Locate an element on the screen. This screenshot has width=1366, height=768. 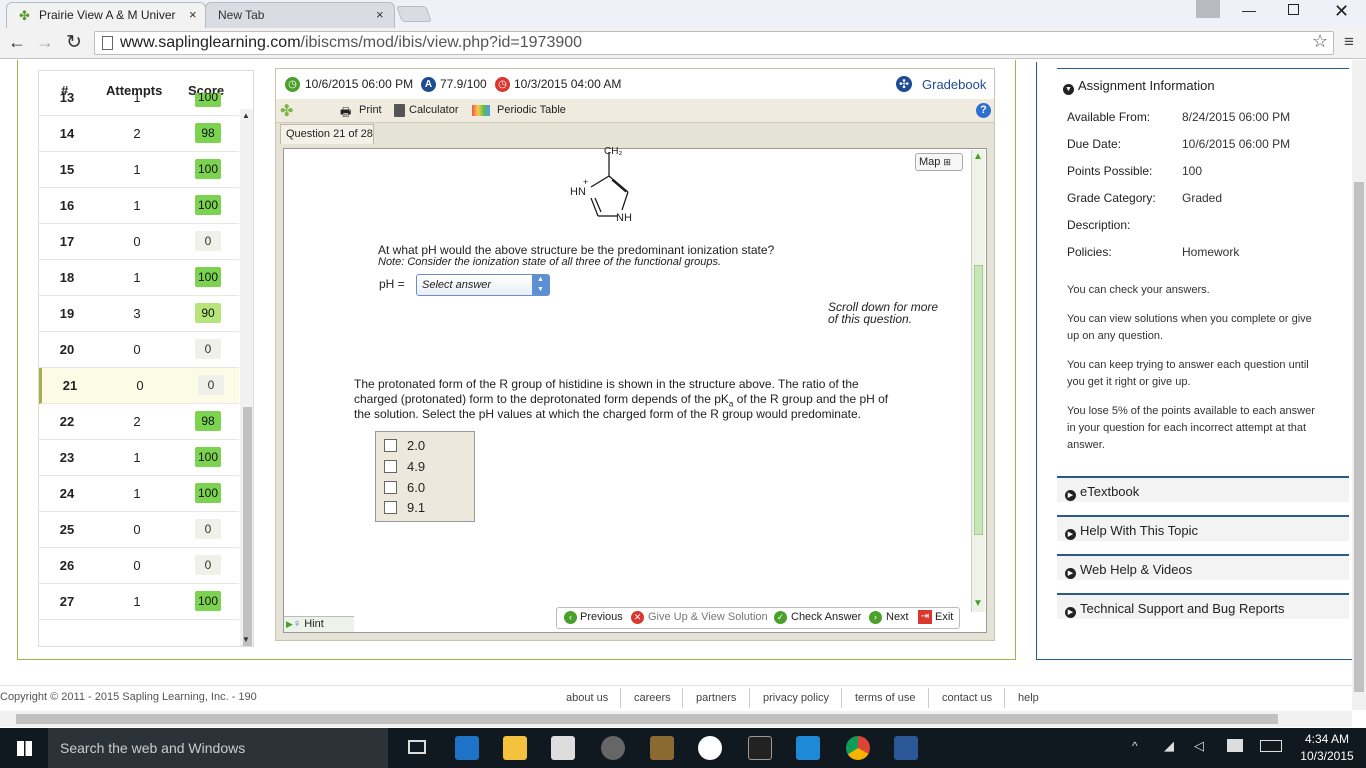
previous-button: Previous is located at coordinates (601, 617).